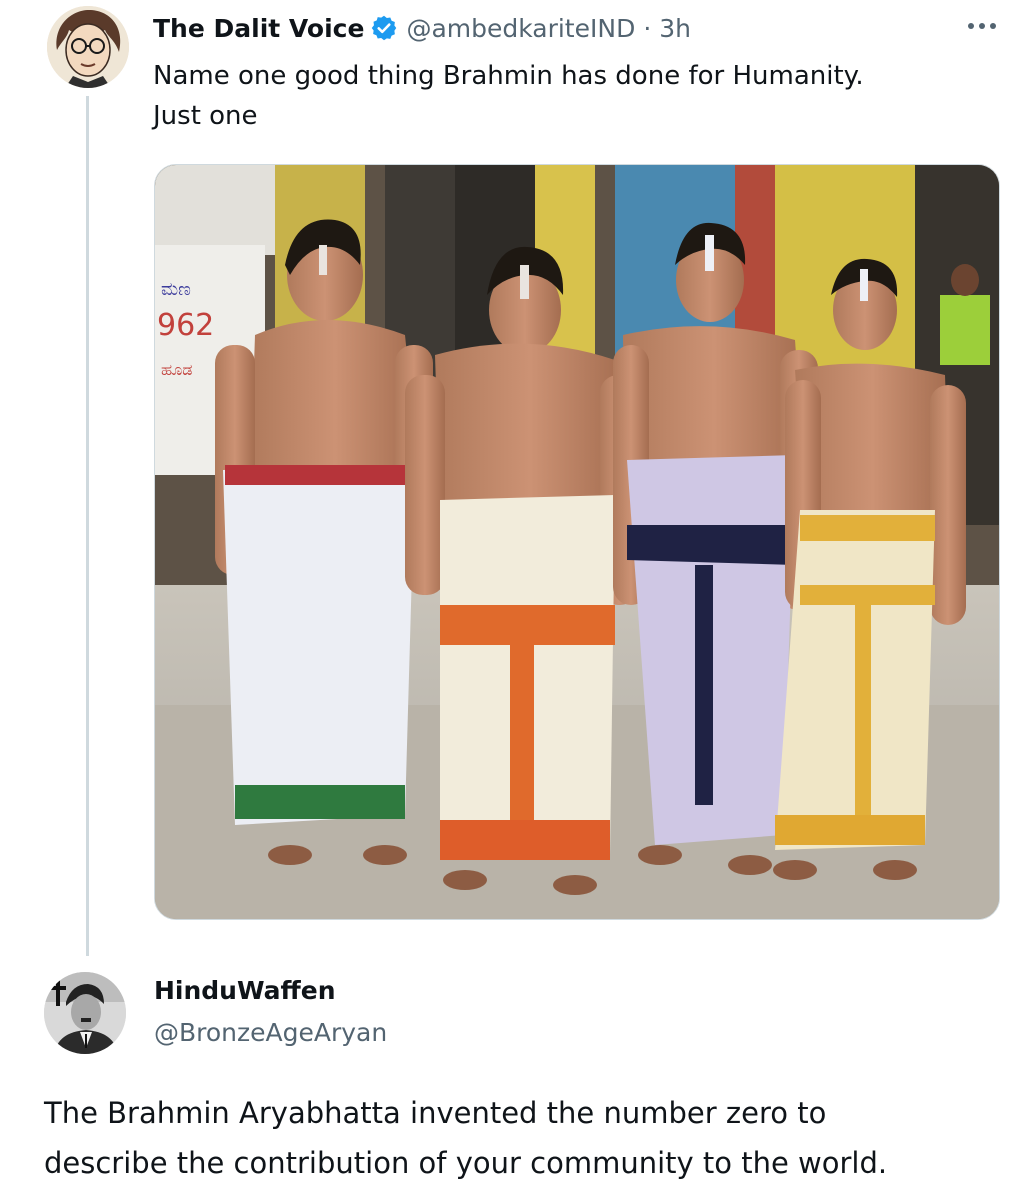  I want to click on reply-author-avatar, so click(85, 1013).